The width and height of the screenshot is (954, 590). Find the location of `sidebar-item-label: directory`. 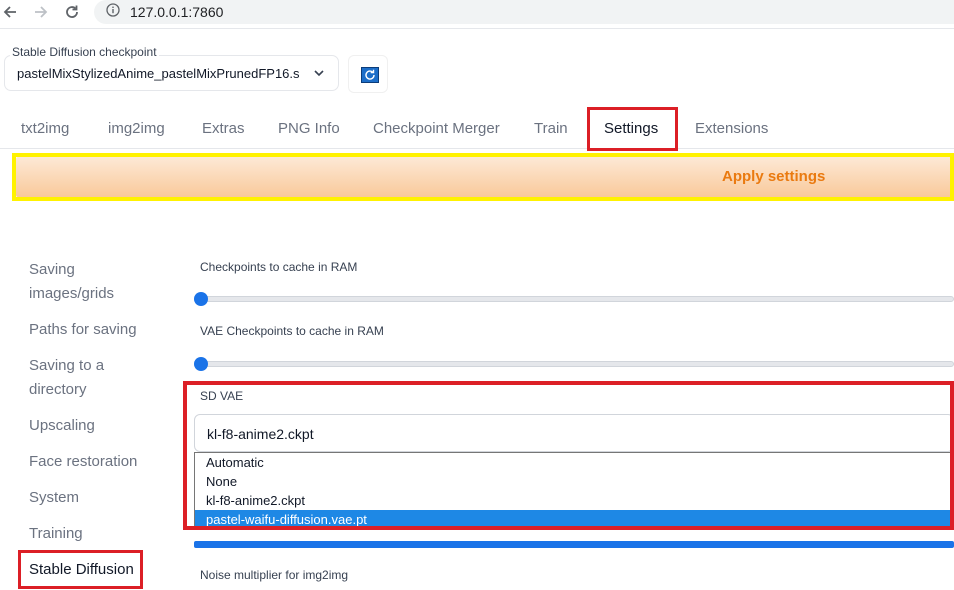

sidebar-item-label: directory is located at coordinates (58, 389).